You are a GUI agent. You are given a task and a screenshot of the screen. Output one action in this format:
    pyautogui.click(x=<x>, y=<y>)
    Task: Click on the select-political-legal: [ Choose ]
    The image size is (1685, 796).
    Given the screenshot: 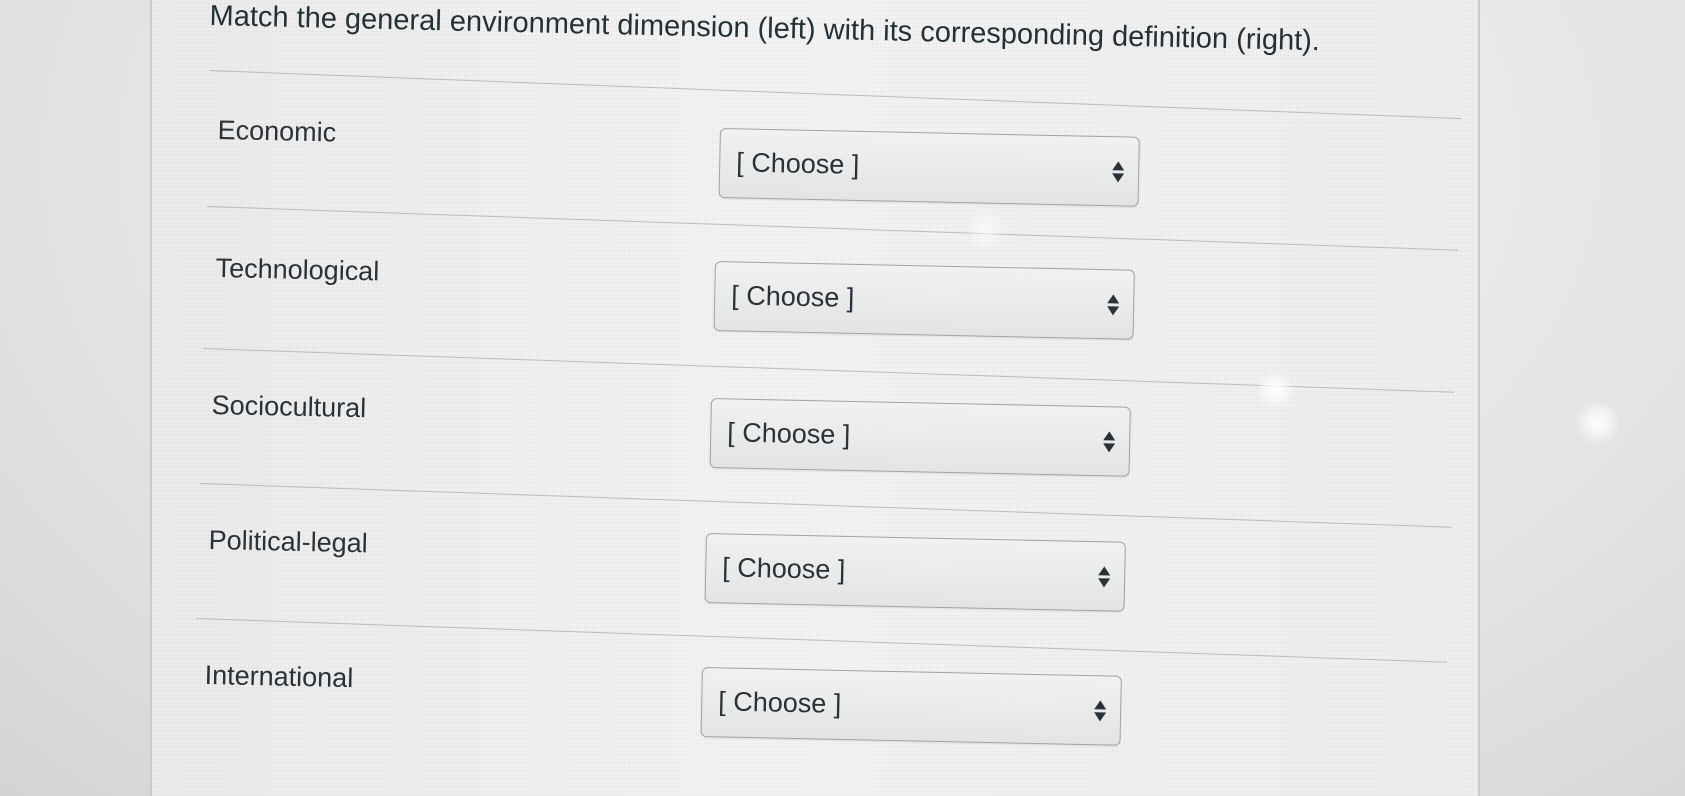 What is the action you would take?
    pyautogui.click(x=915, y=572)
    